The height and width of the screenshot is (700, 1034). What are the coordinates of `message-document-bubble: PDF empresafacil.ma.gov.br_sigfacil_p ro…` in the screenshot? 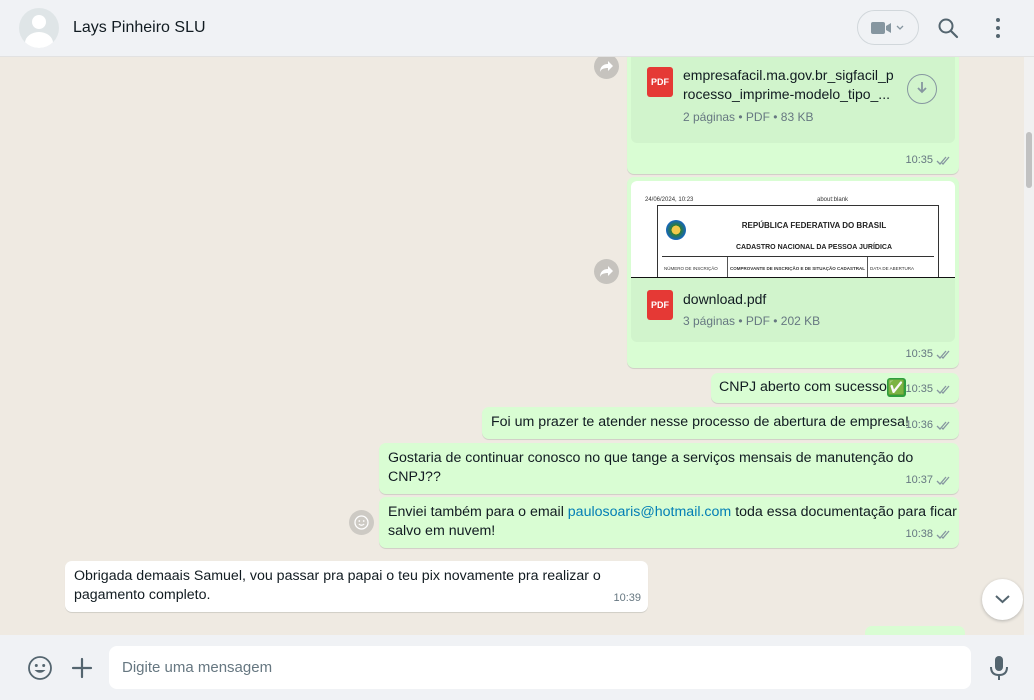 It's located at (793, 115).